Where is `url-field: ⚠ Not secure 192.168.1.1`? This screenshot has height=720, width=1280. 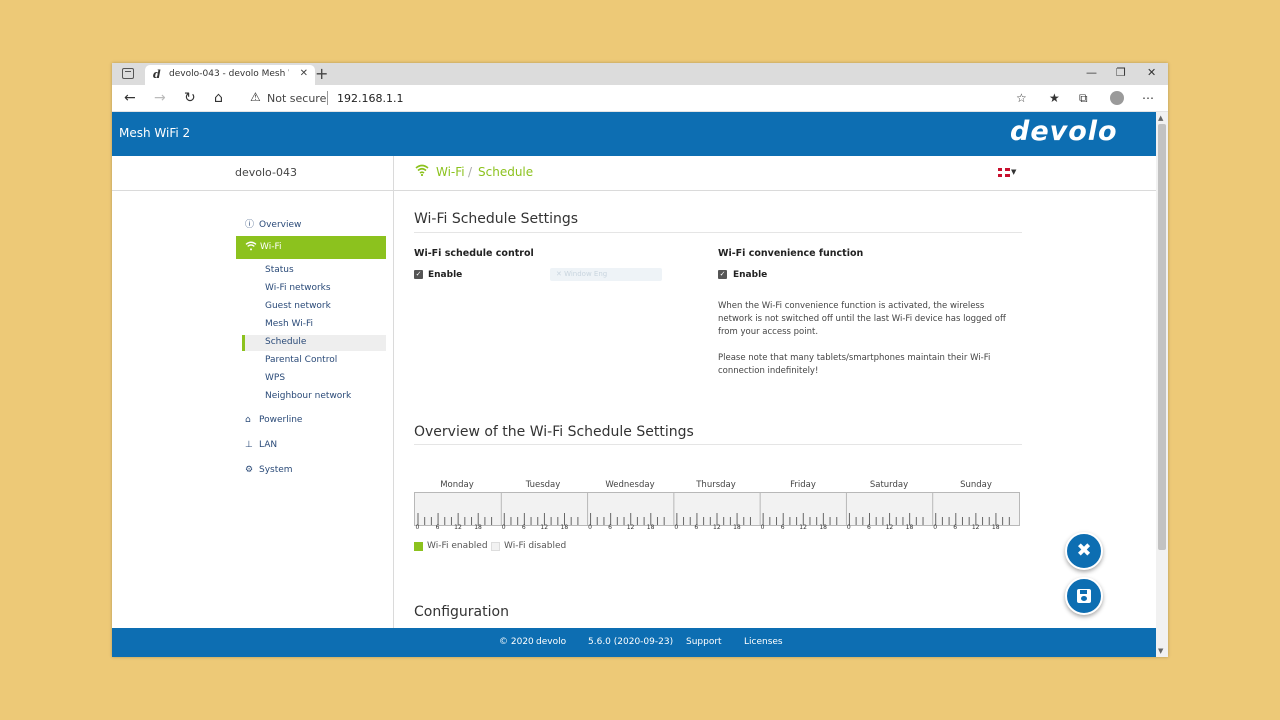 url-field: ⚠ Not secure 192.168.1.1 is located at coordinates (640, 98).